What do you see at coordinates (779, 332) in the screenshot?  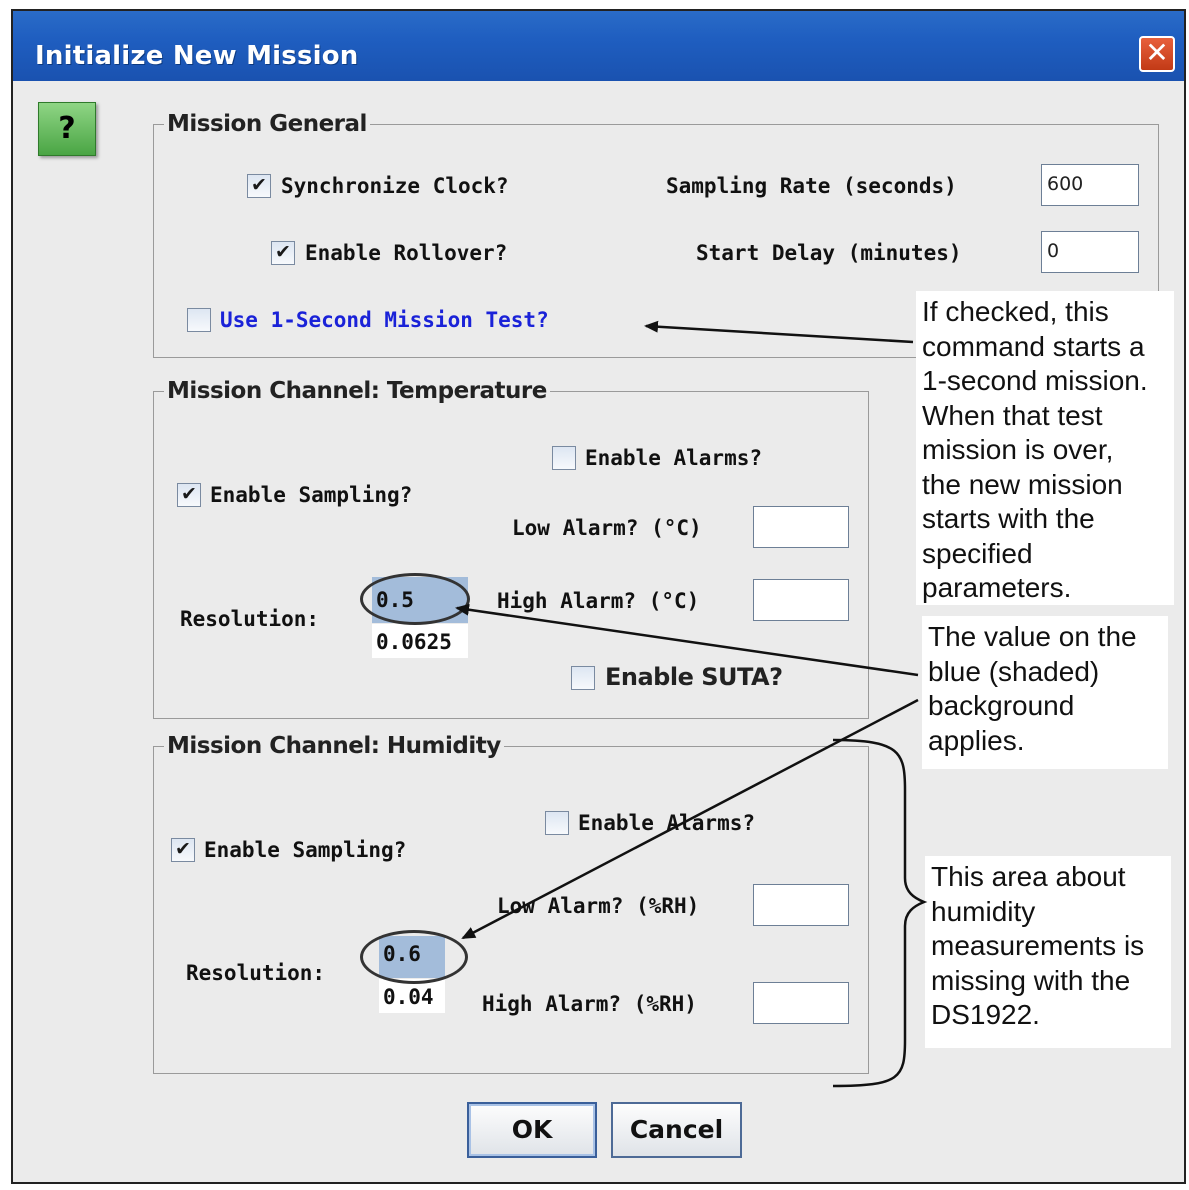 I see `arrow-to-one-second-test` at bounding box center [779, 332].